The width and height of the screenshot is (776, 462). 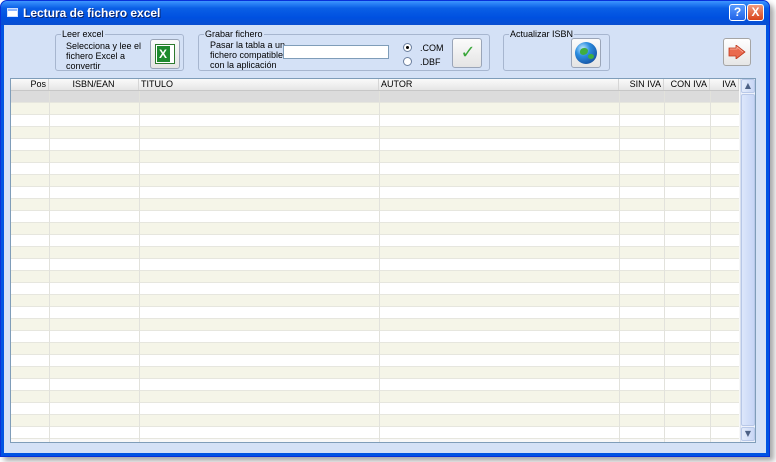 I want to click on column-header-titulo: TITULO, so click(x=259, y=84).